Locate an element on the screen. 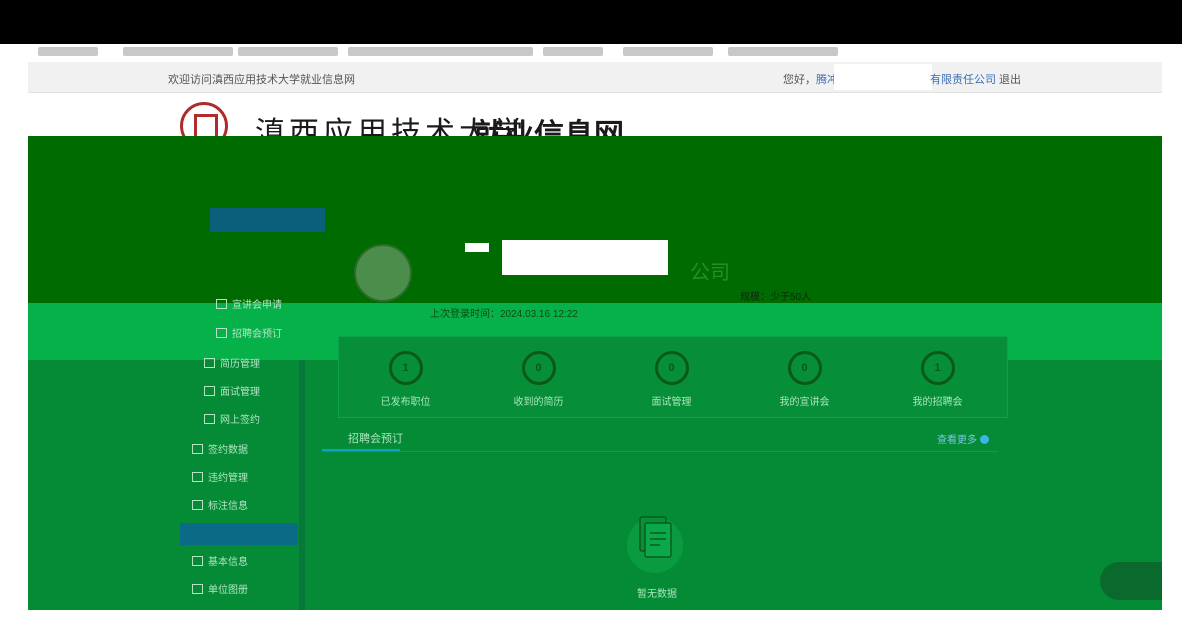 This screenshot has height=618, width=1182. view-more-link: 查看更多 is located at coordinates (963, 438).